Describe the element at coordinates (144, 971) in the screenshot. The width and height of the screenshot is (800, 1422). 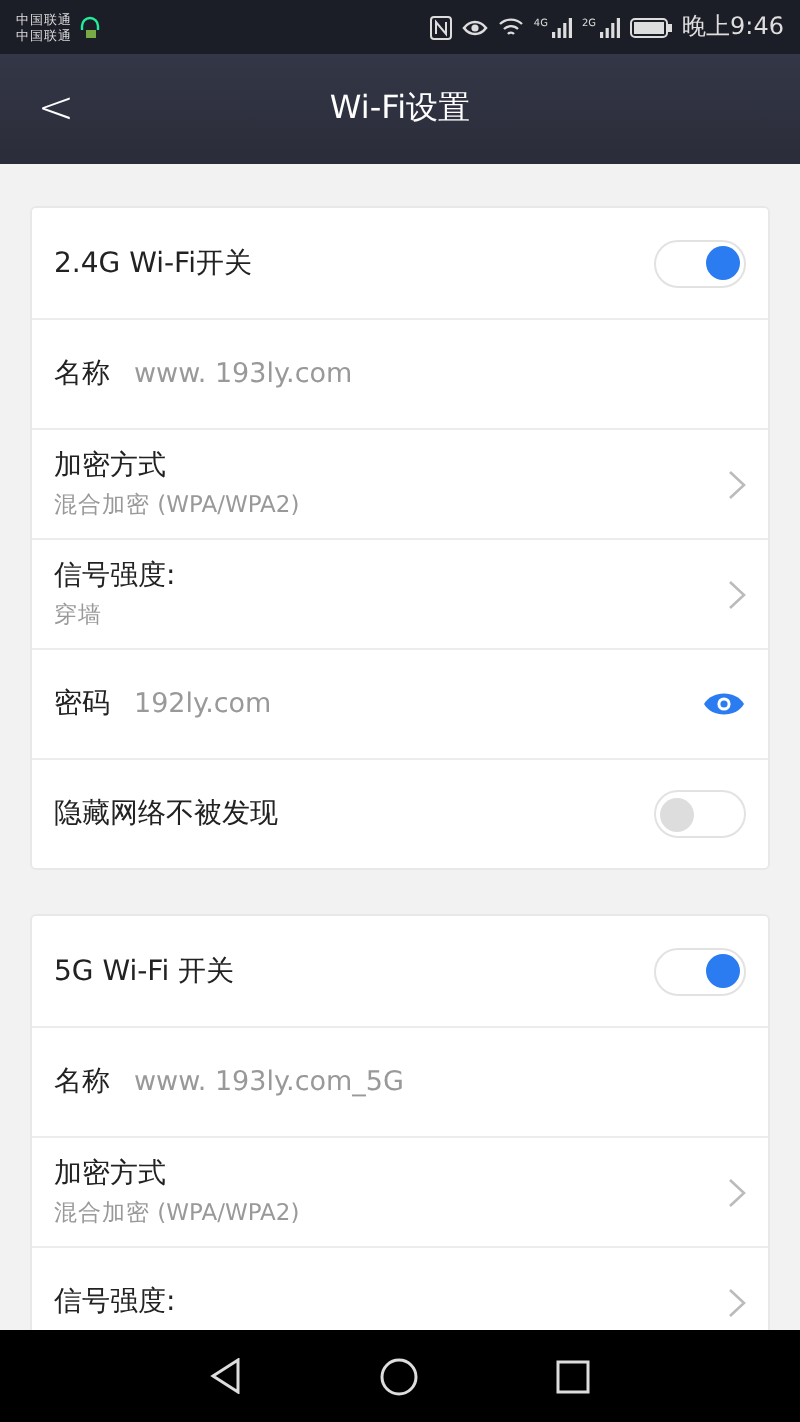
I see `setting-label: 5G Wi-Fi 开关` at that location.